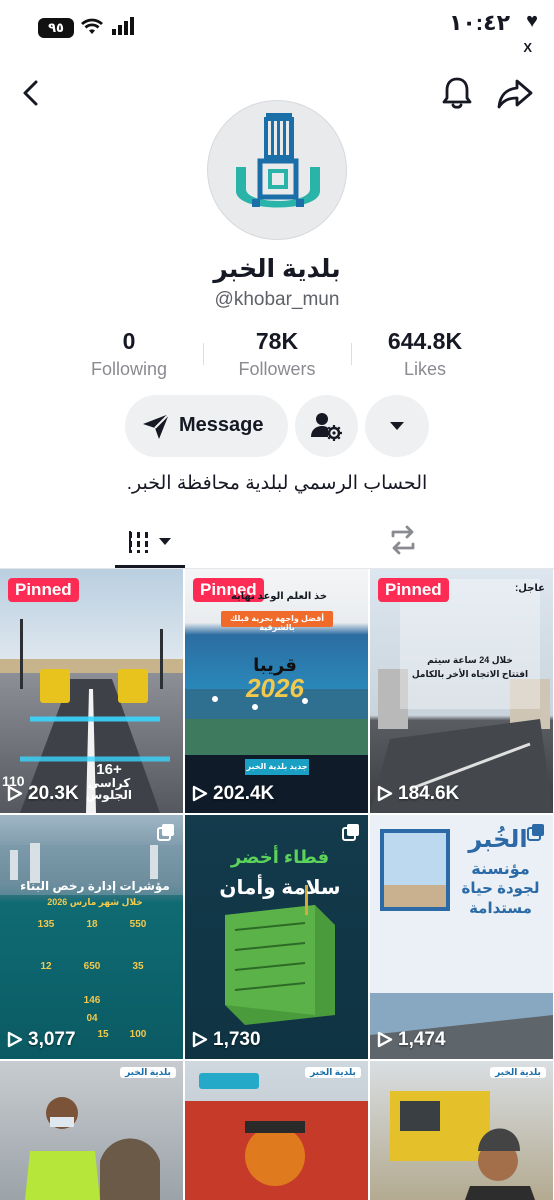 This screenshot has width=554, height=1200. Describe the element at coordinates (129, 341) in the screenshot. I see `following-count: 0` at that location.